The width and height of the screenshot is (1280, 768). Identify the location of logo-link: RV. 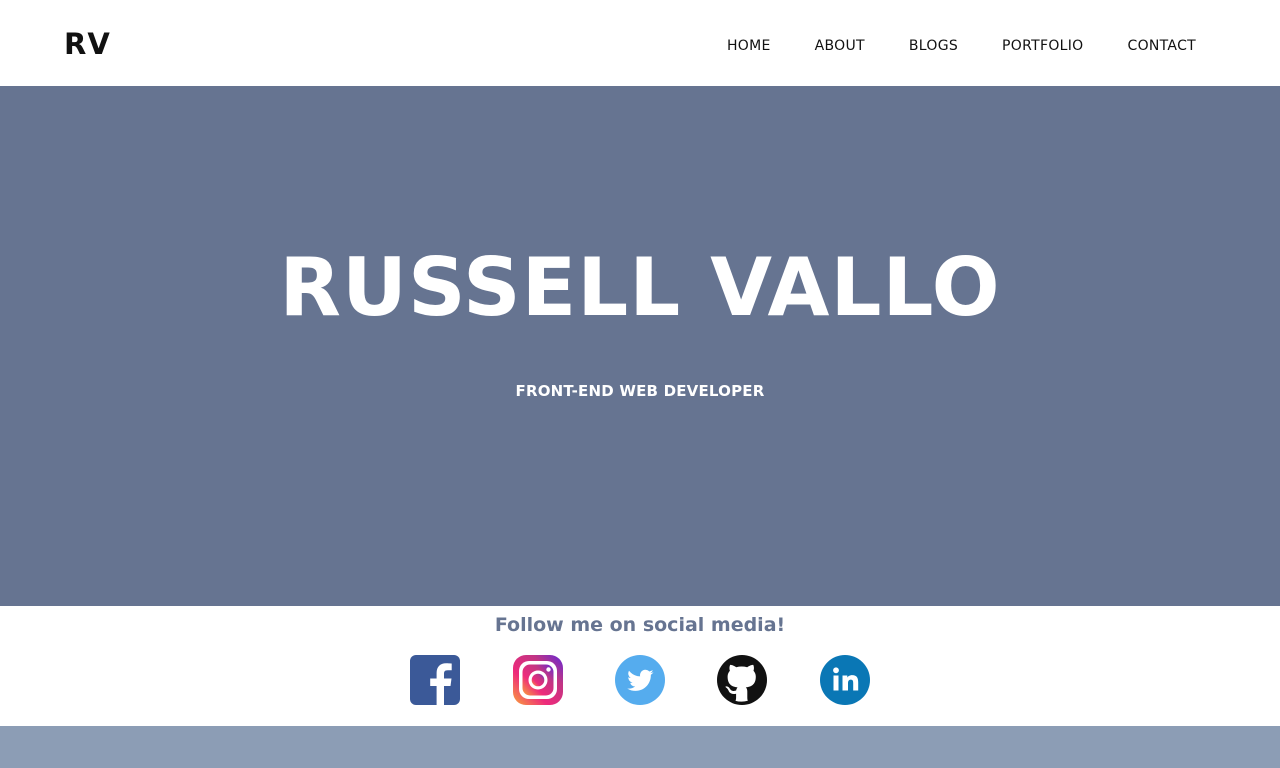
(87, 44).